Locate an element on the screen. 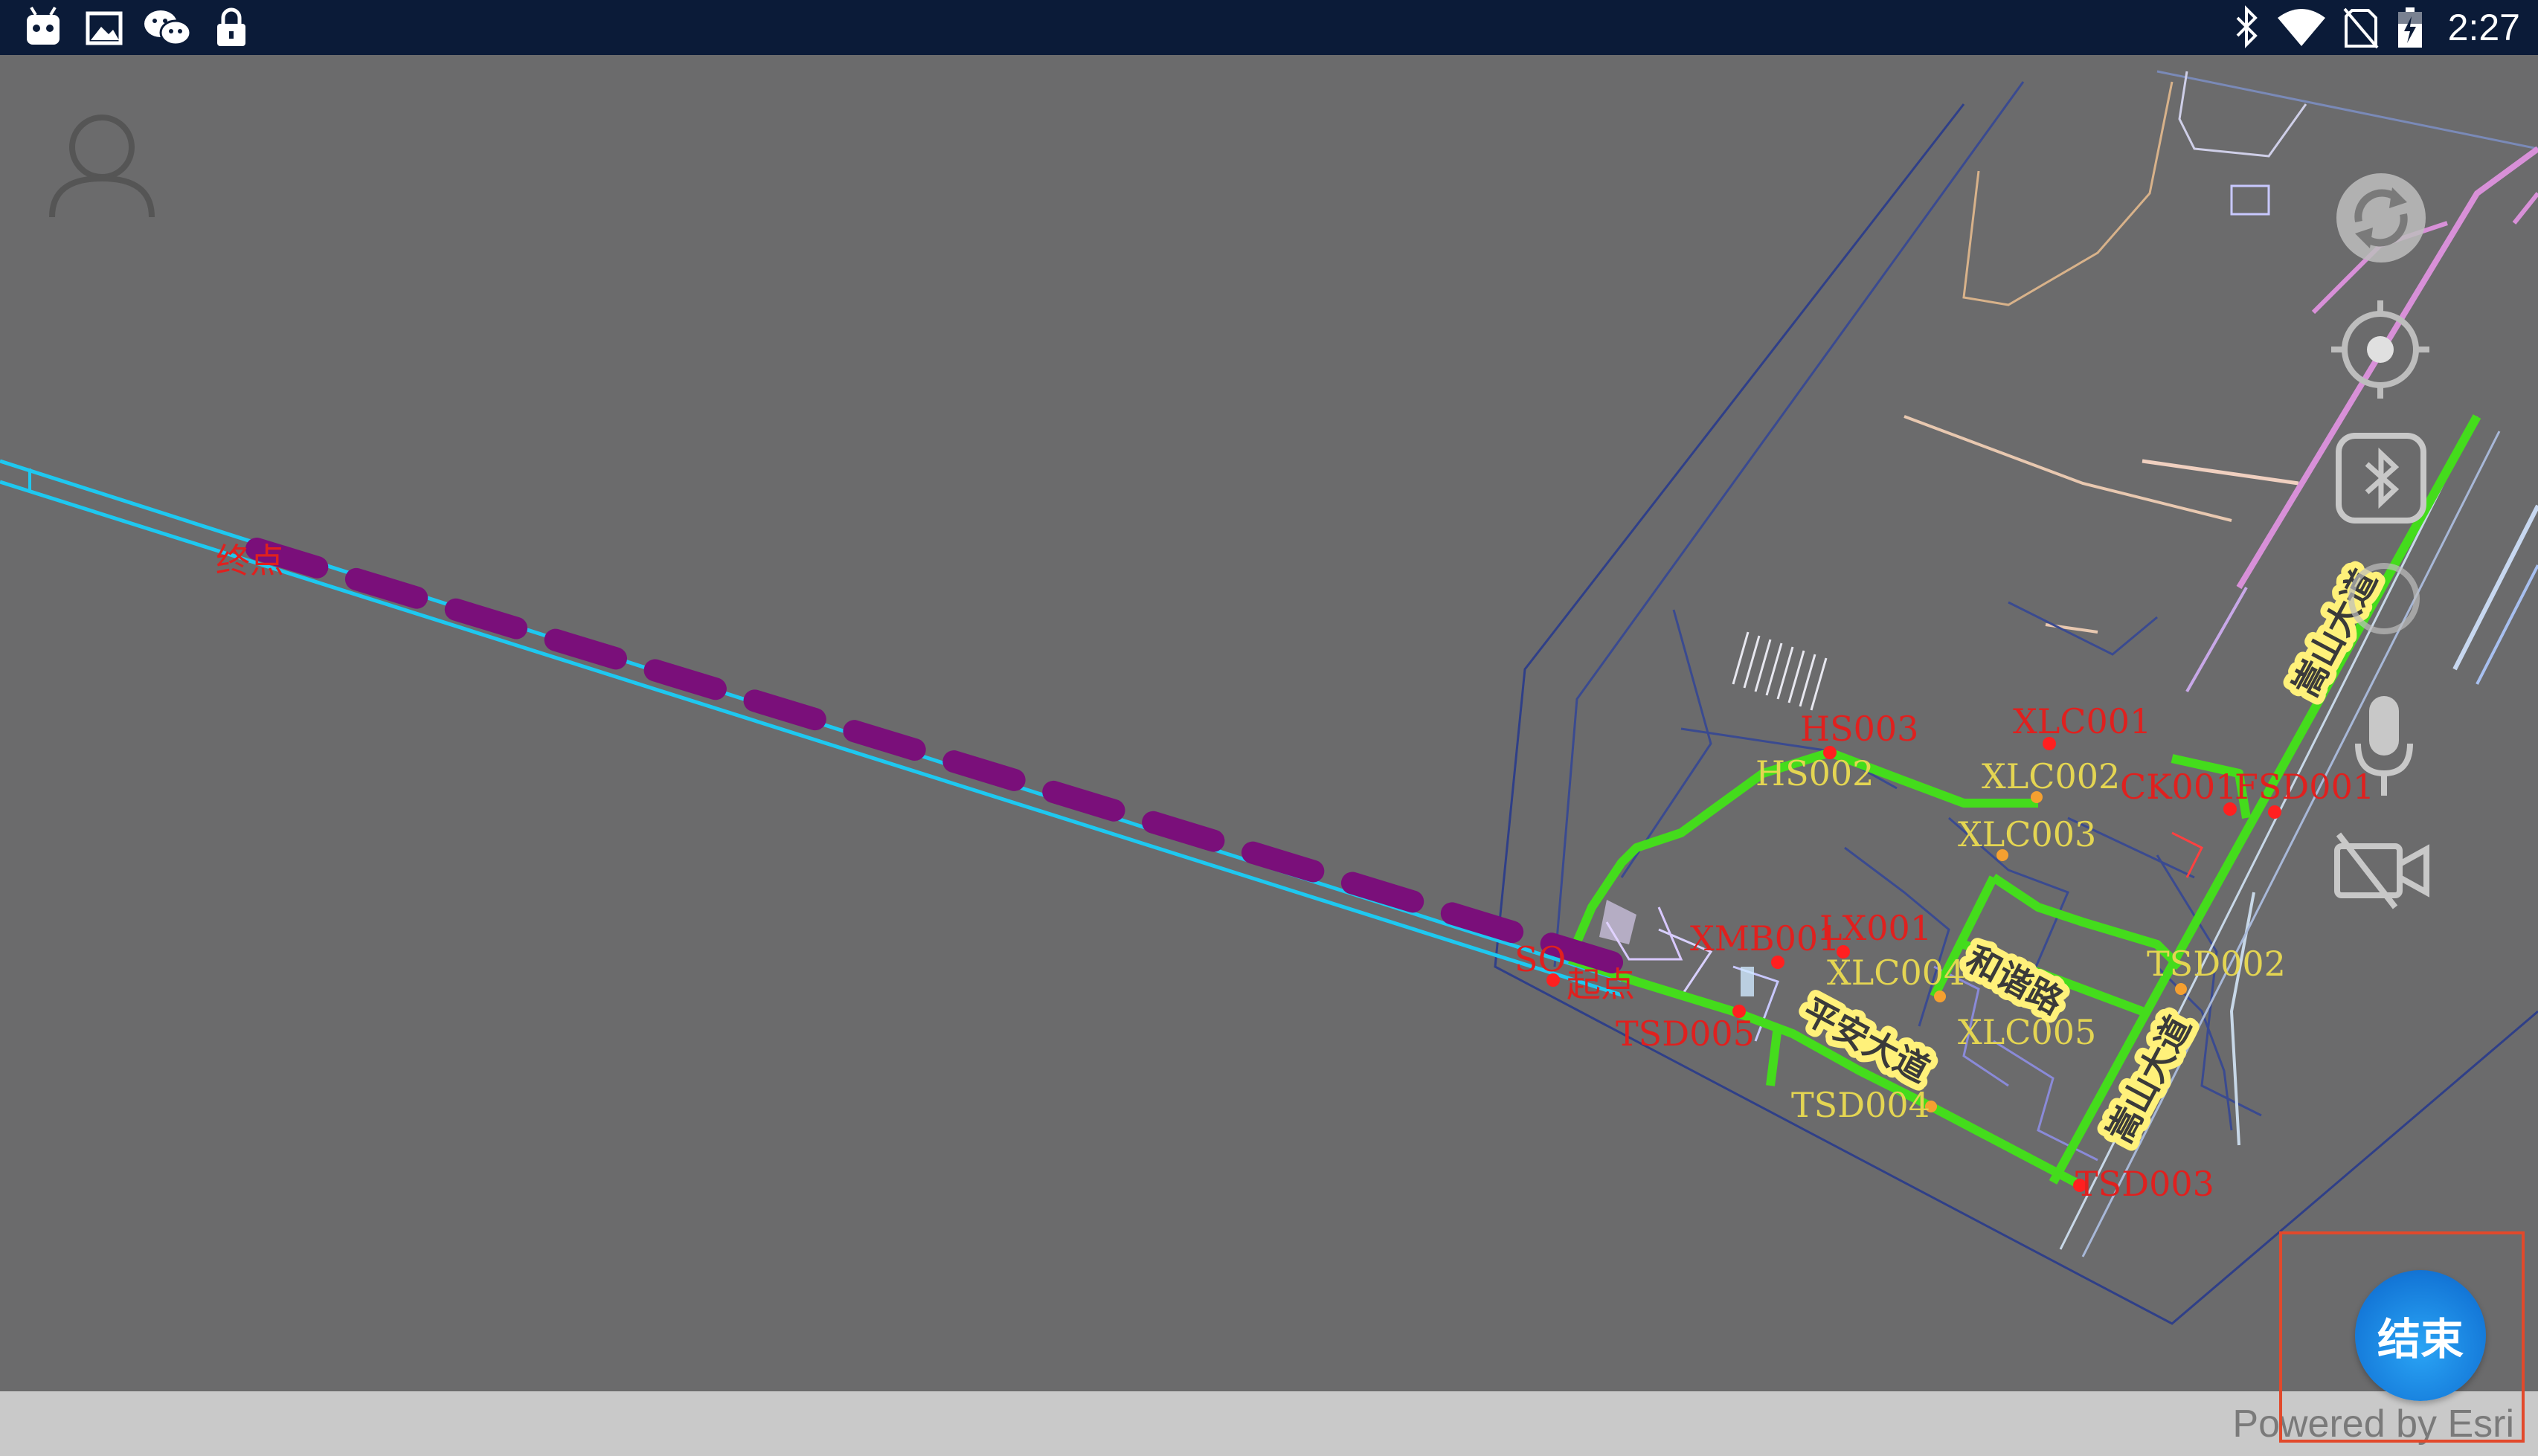  label-tsd002: TSD002 is located at coordinates (2216, 964).